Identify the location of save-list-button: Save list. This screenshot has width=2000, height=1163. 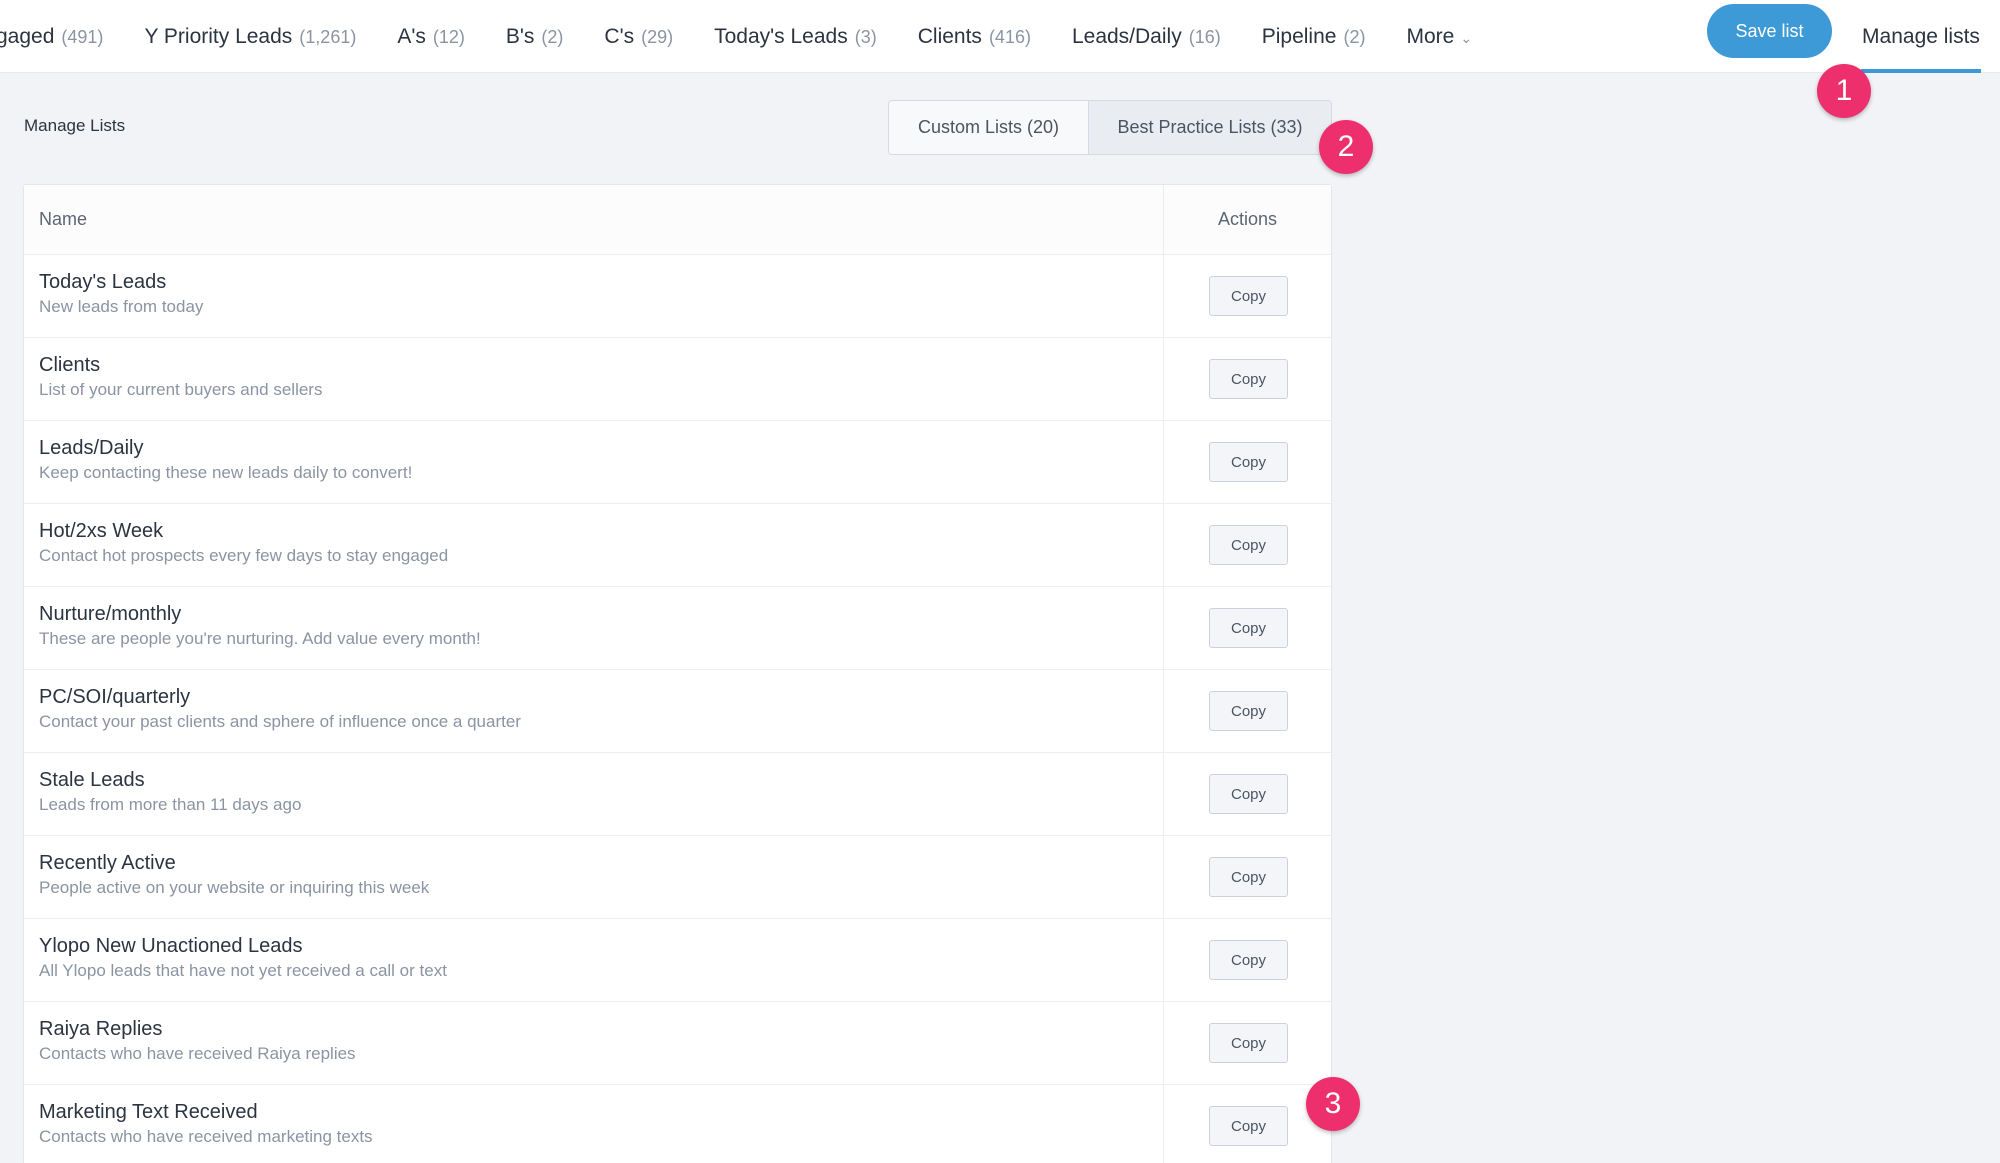
(1769, 31).